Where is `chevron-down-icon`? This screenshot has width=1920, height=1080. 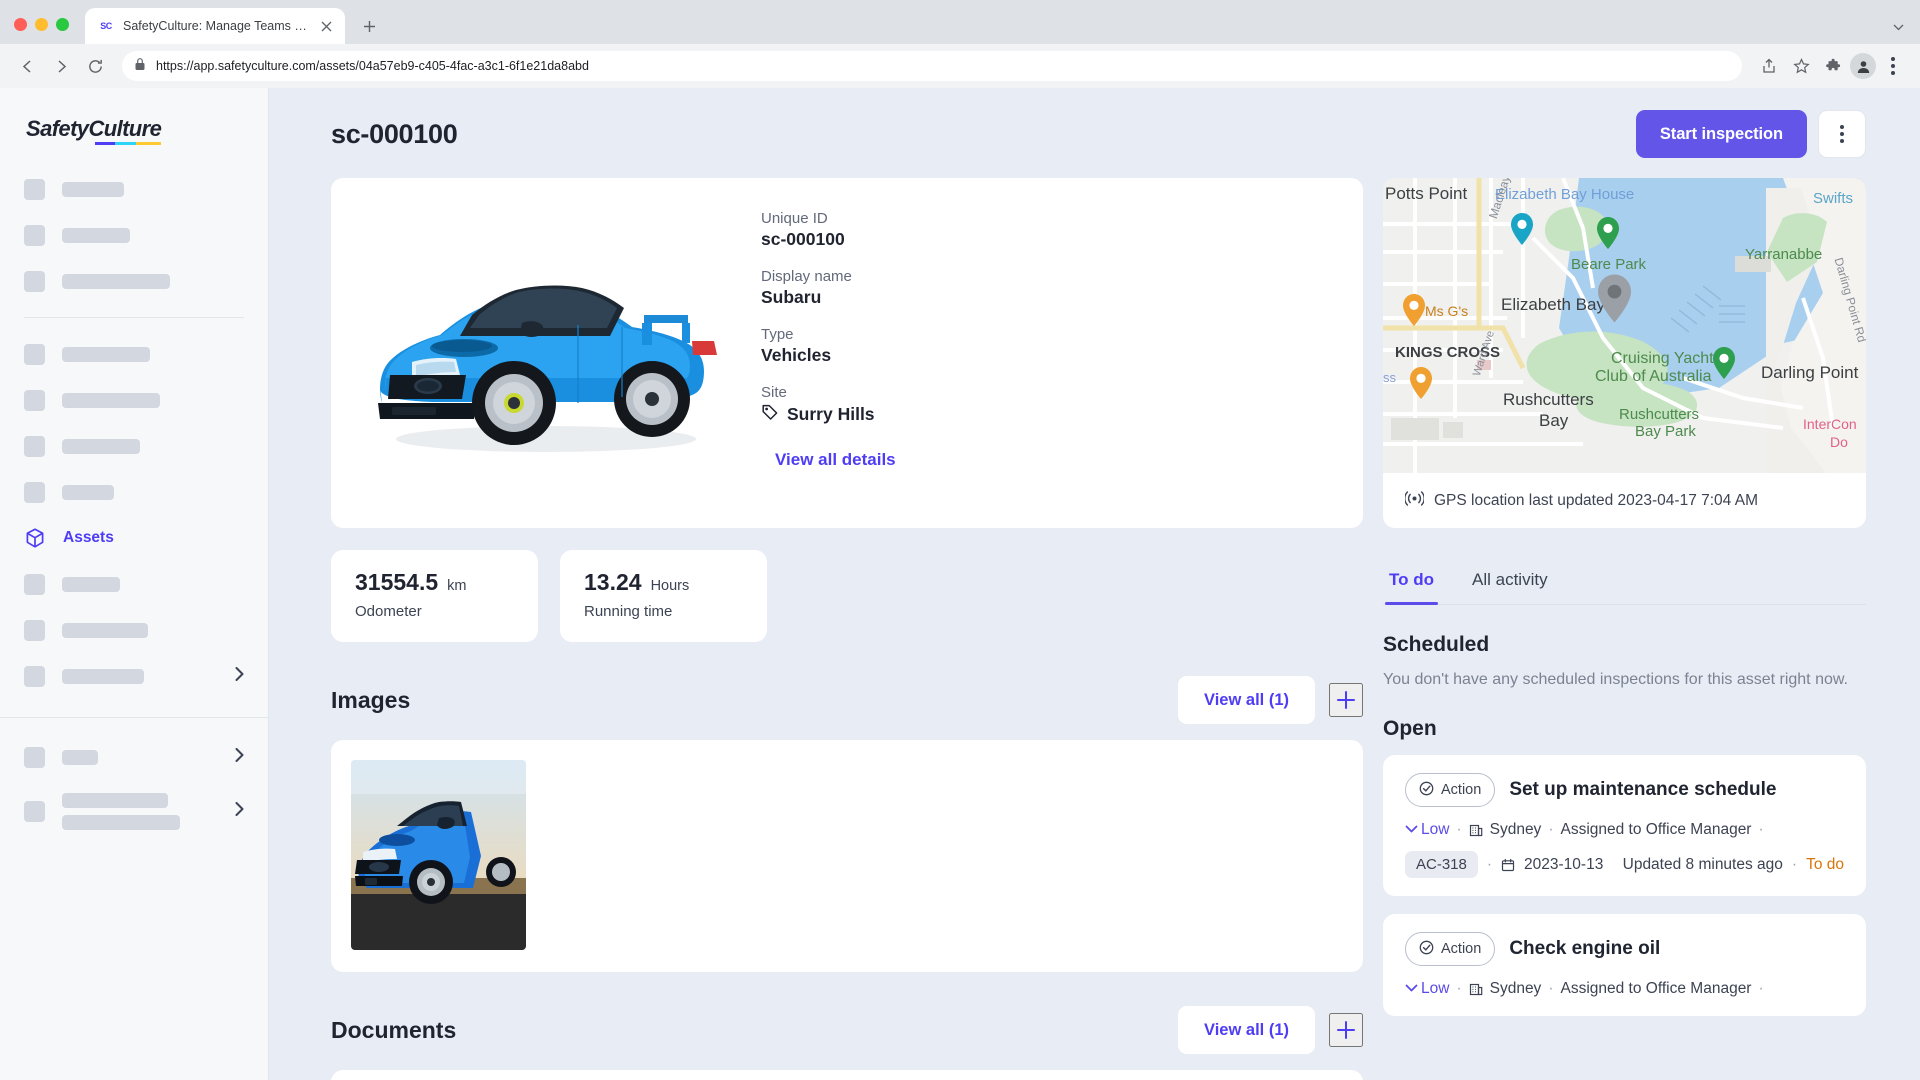 chevron-down-icon is located at coordinates (1411, 989).